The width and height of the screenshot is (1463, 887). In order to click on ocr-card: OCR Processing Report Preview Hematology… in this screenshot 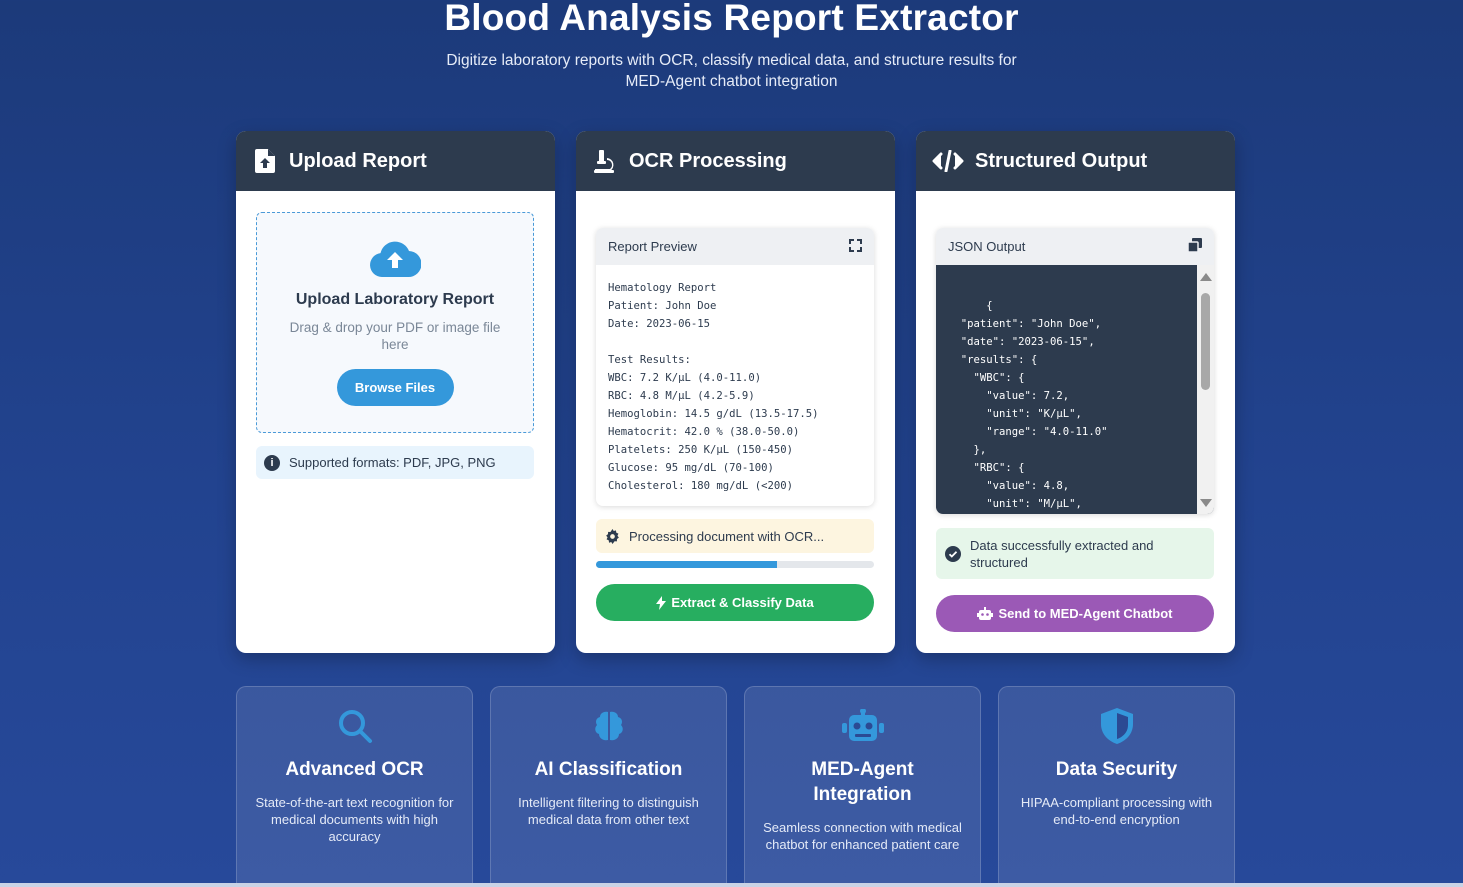, I will do `click(735, 392)`.